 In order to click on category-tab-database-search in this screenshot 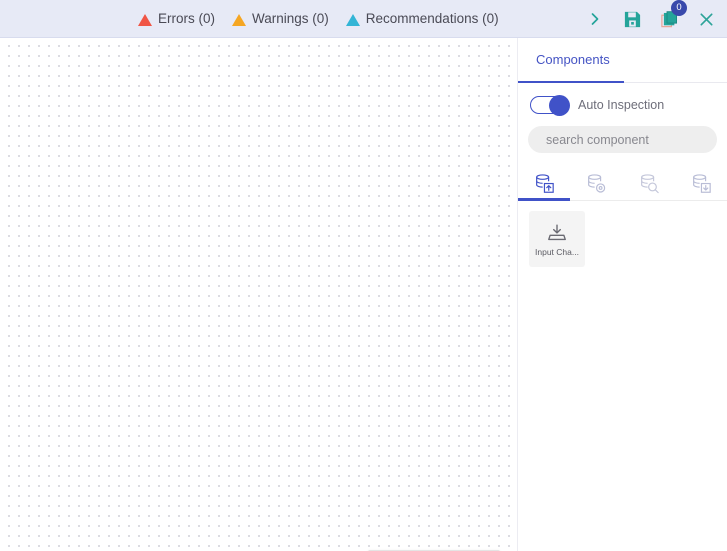, I will do `click(649, 183)`.